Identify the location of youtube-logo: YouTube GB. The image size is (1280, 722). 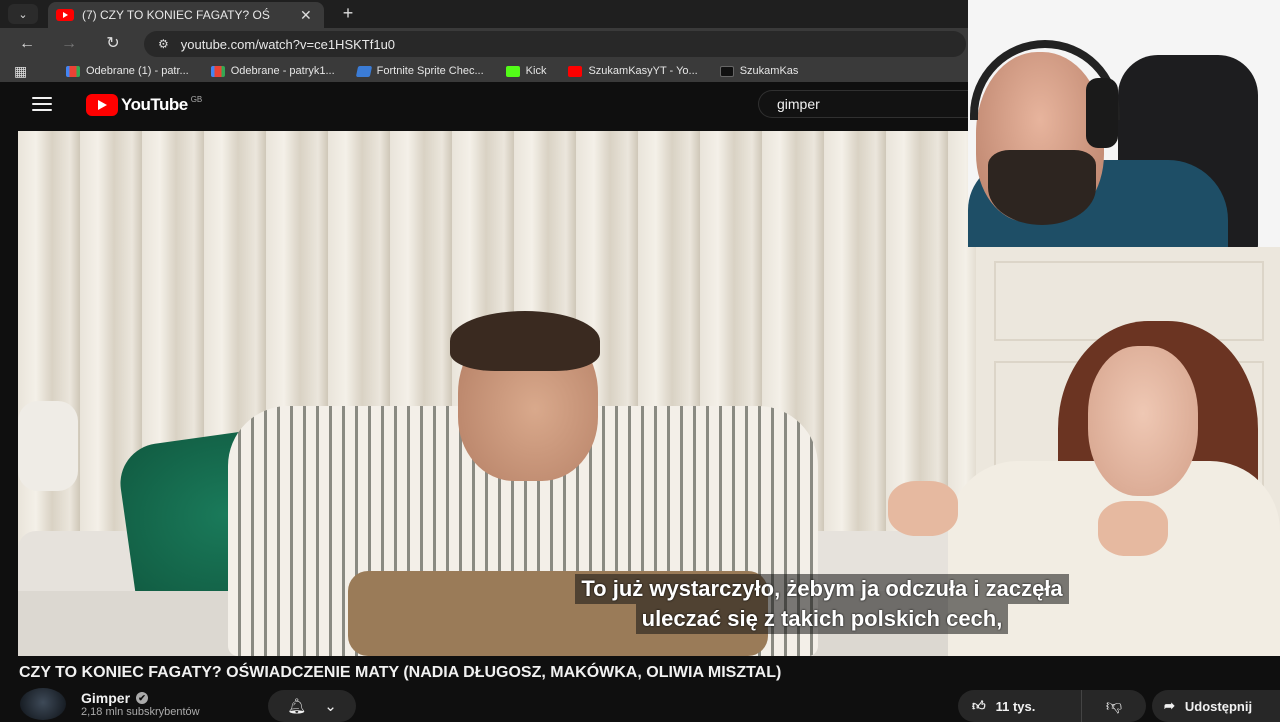
(144, 105).